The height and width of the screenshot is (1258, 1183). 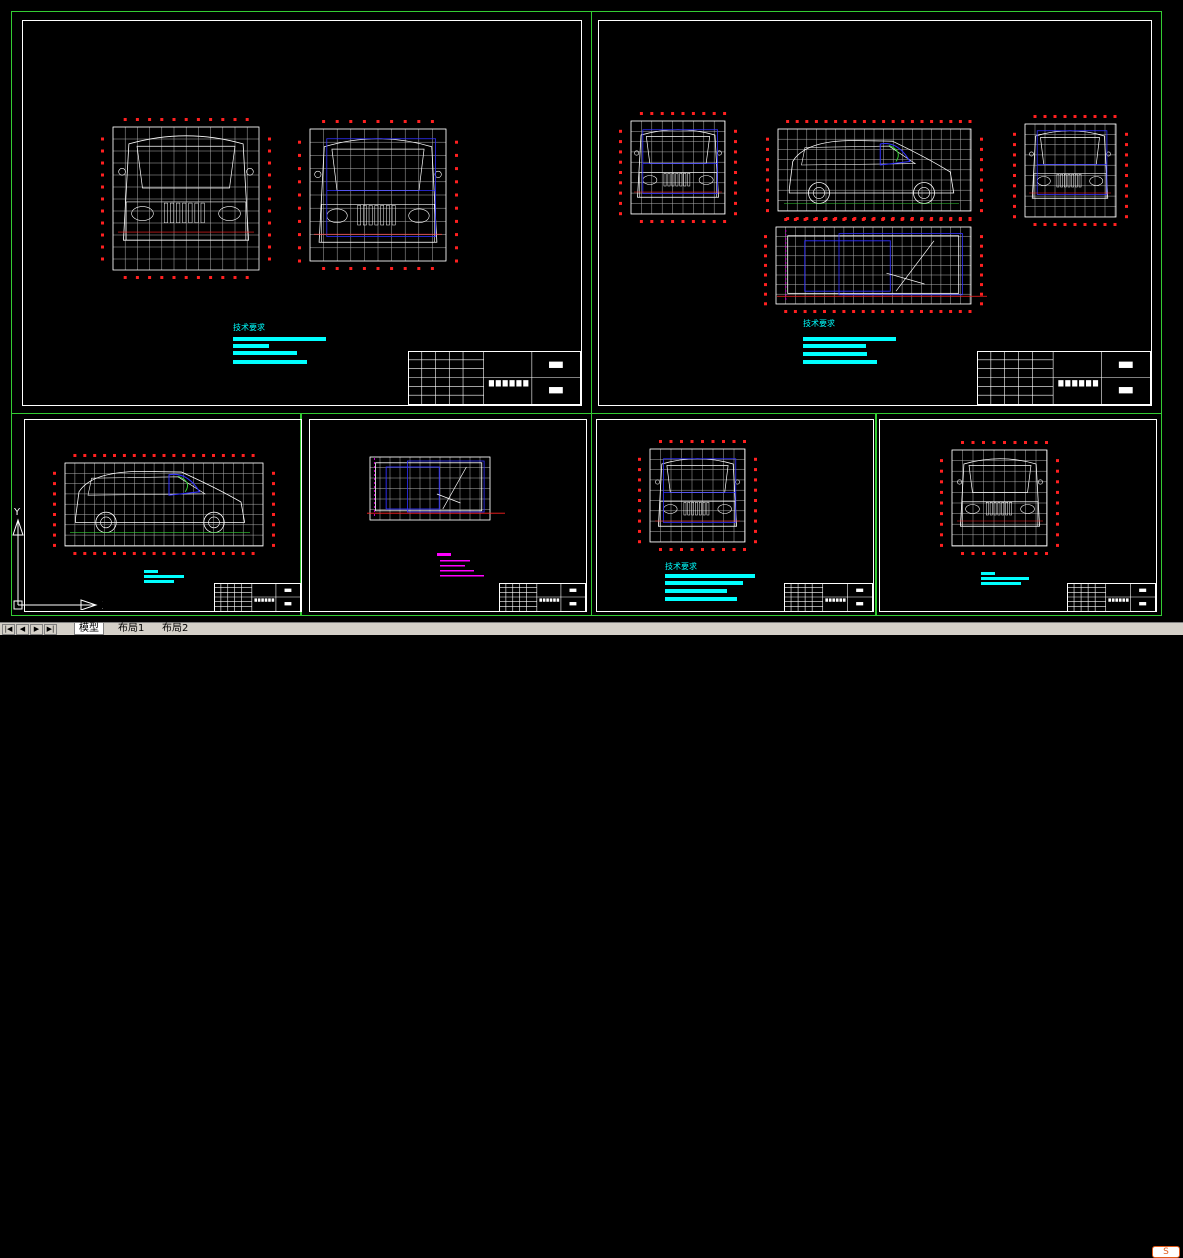 What do you see at coordinates (57, 558) in the screenshot?
I see `ucs-icon: Y X` at bounding box center [57, 558].